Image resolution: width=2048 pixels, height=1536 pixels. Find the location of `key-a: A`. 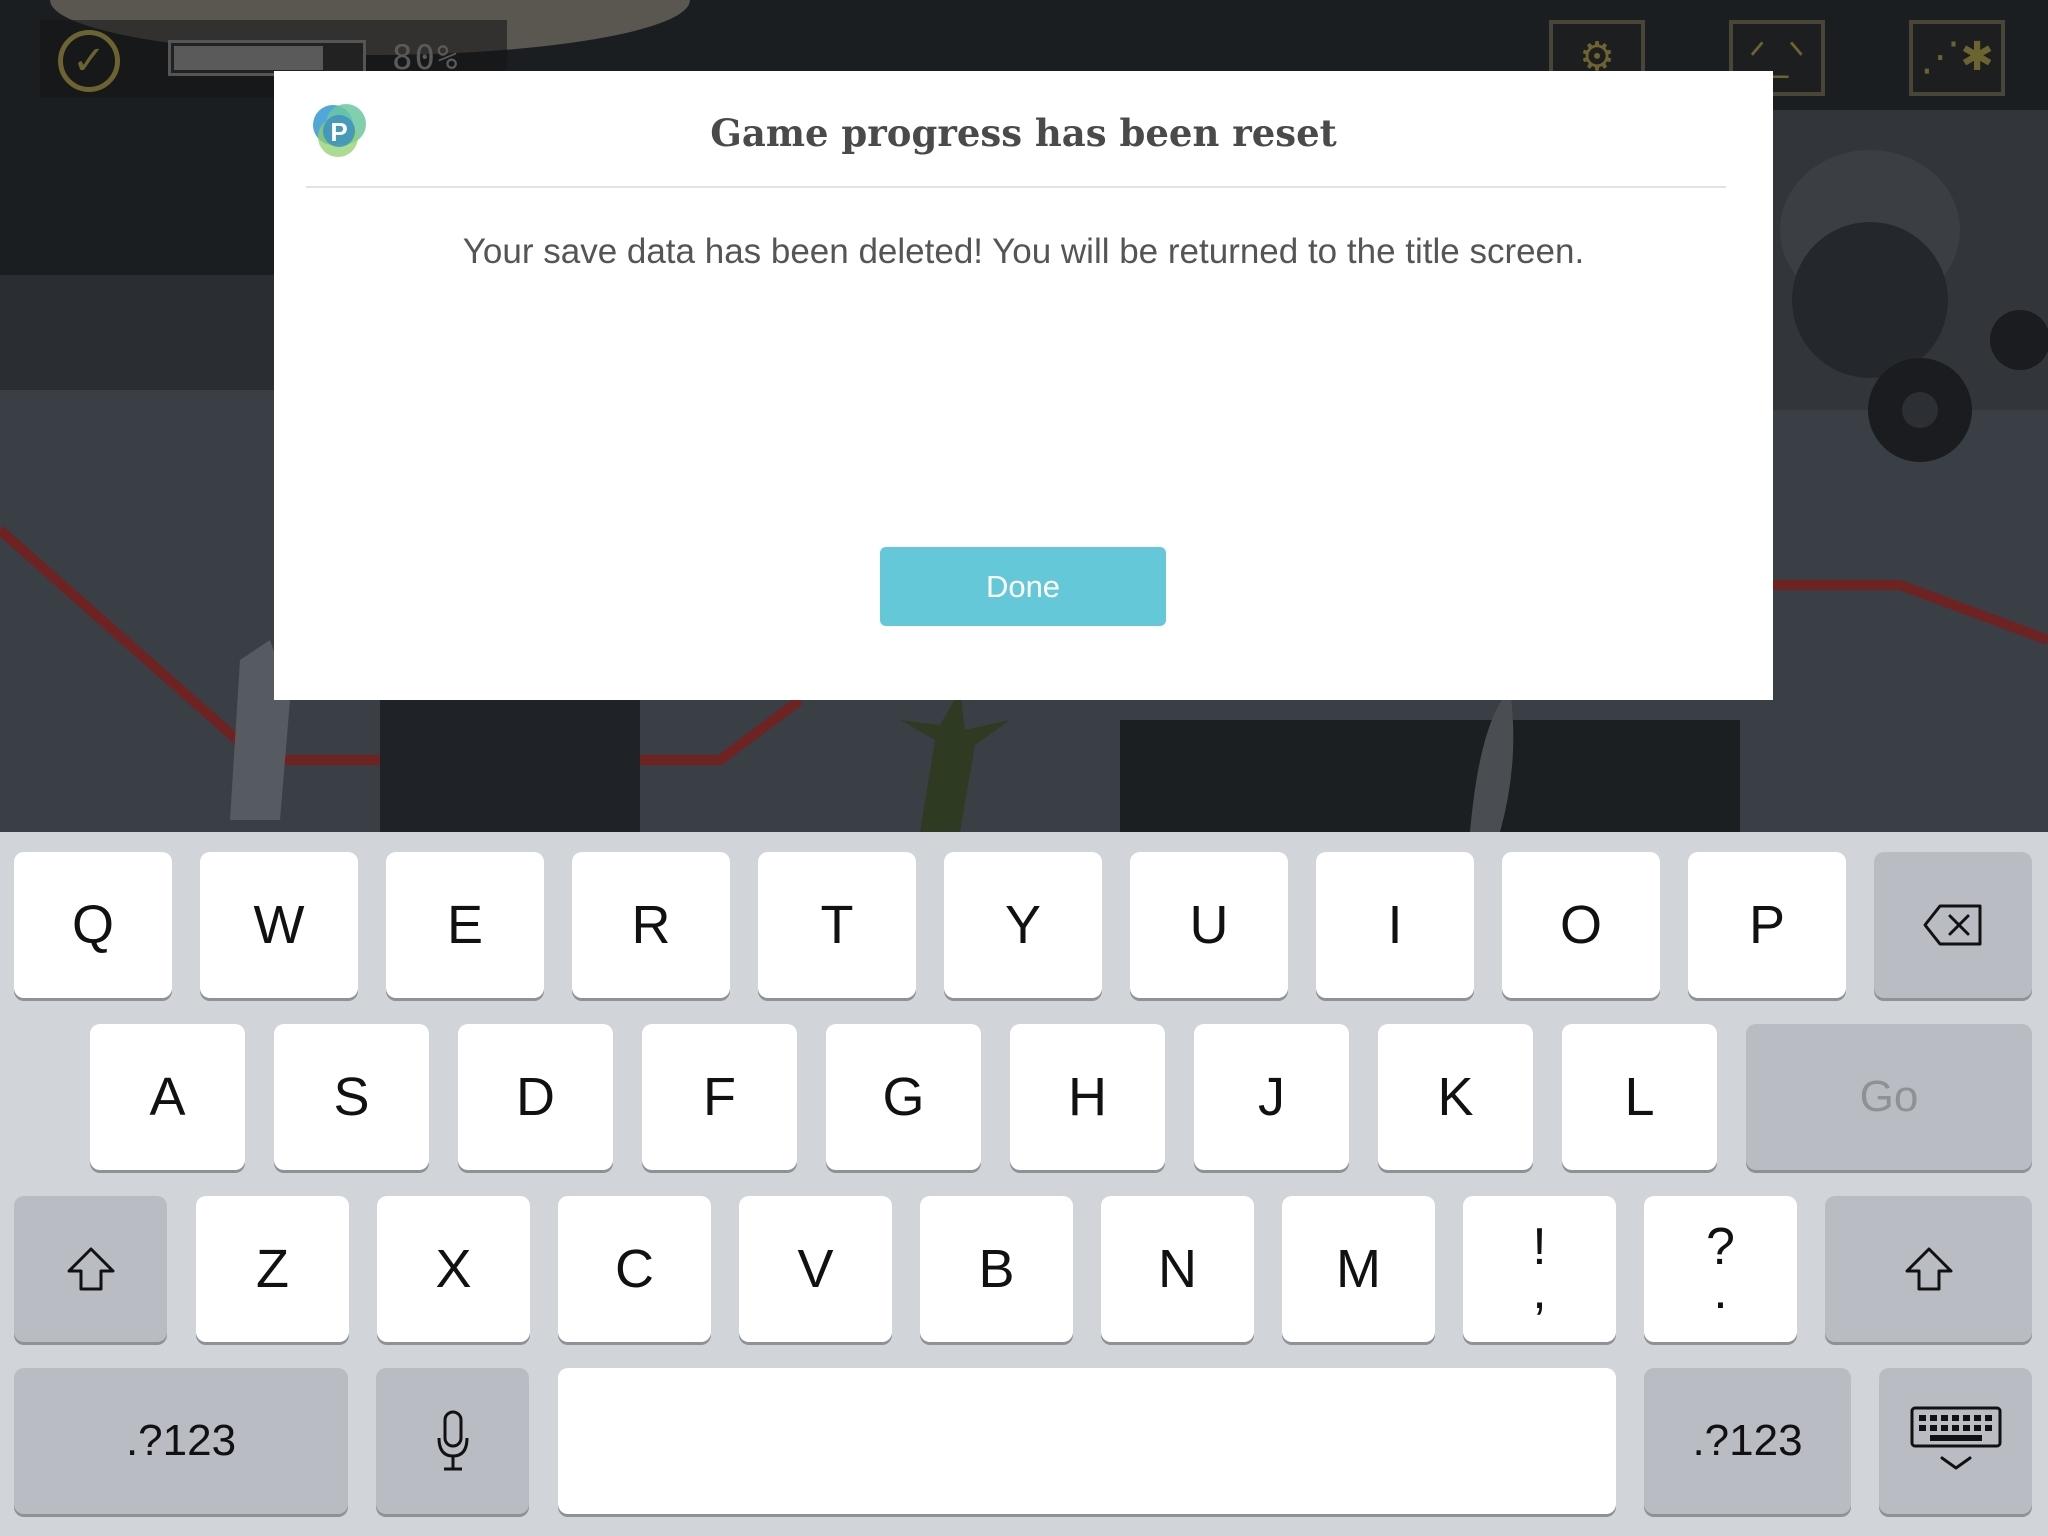

key-a: A is located at coordinates (167, 1097).